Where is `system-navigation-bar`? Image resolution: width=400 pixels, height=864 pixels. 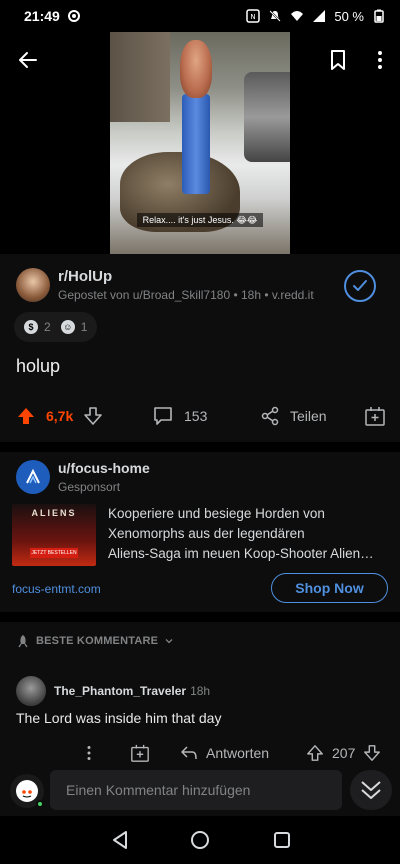
system-navigation-bar is located at coordinates (200, 840).